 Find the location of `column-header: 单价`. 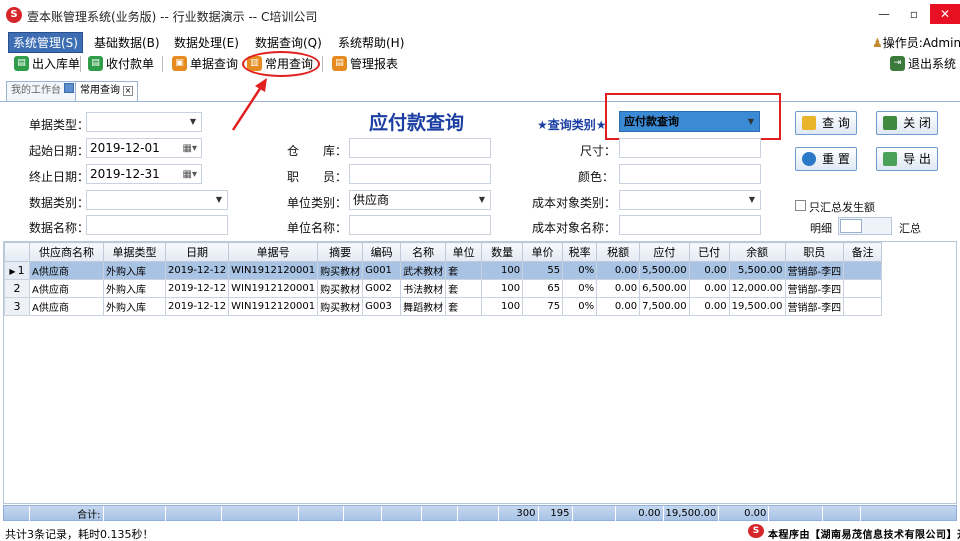

column-header: 单价 is located at coordinates (543, 252).